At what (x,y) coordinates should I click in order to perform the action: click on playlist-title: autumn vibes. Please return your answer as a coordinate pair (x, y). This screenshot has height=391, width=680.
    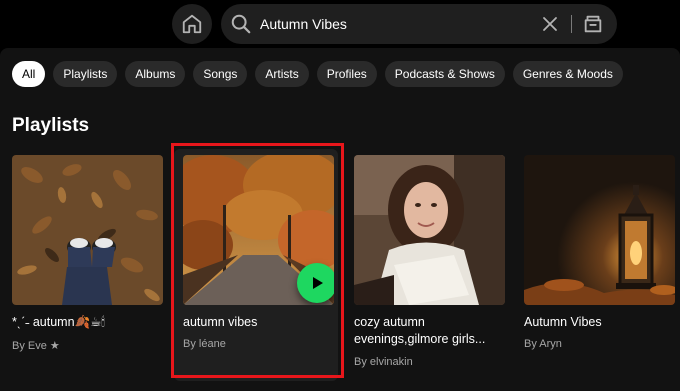
    Looking at the image, I should click on (259, 322).